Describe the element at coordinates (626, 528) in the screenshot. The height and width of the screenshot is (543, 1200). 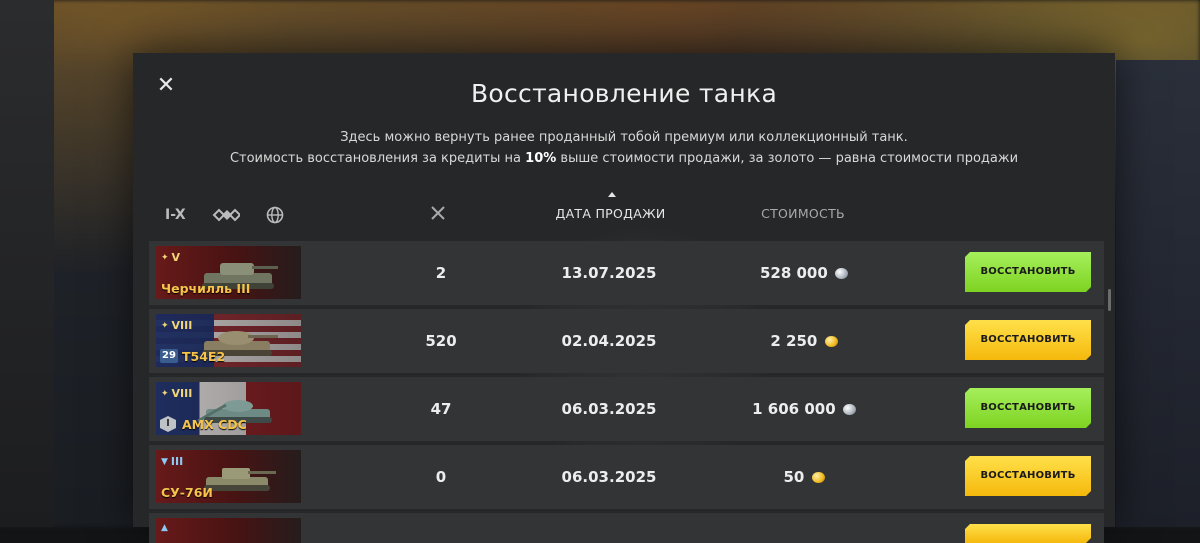
I see `table-row-partial: ▲` at that location.